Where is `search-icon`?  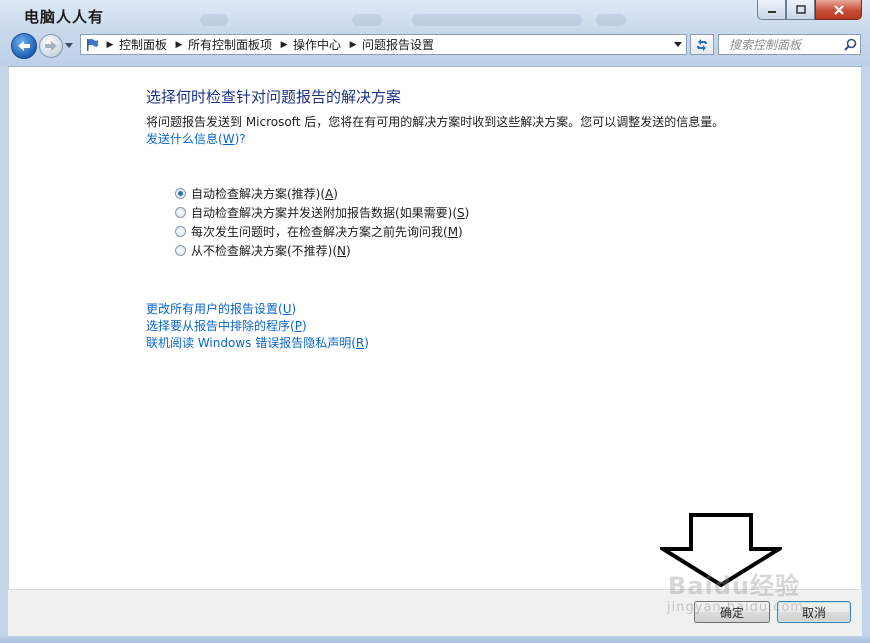
search-icon is located at coordinates (849, 44).